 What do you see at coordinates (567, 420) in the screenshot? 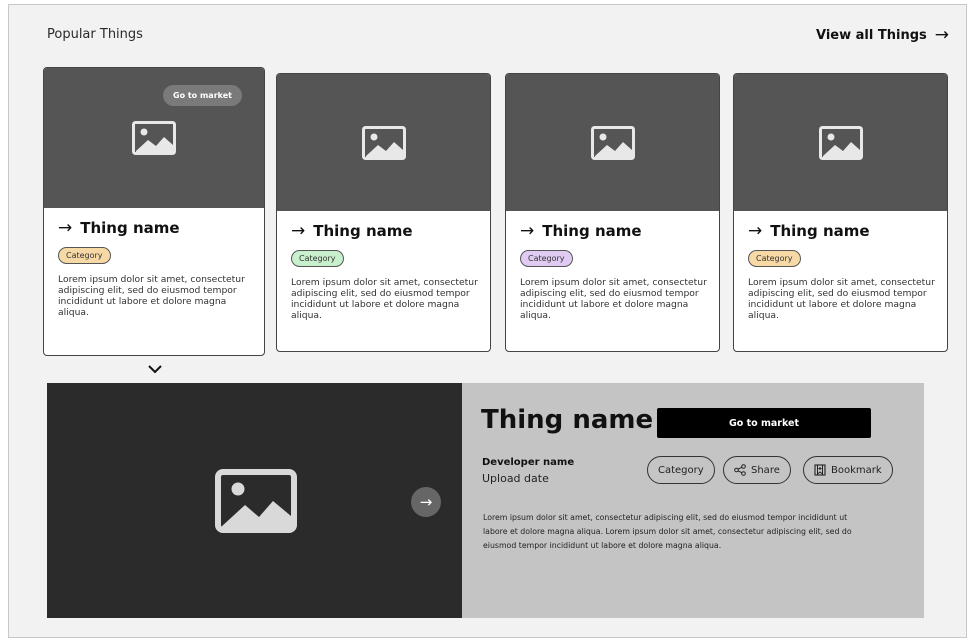
I see `detail-title: Thing name` at bounding box center [567, 420].